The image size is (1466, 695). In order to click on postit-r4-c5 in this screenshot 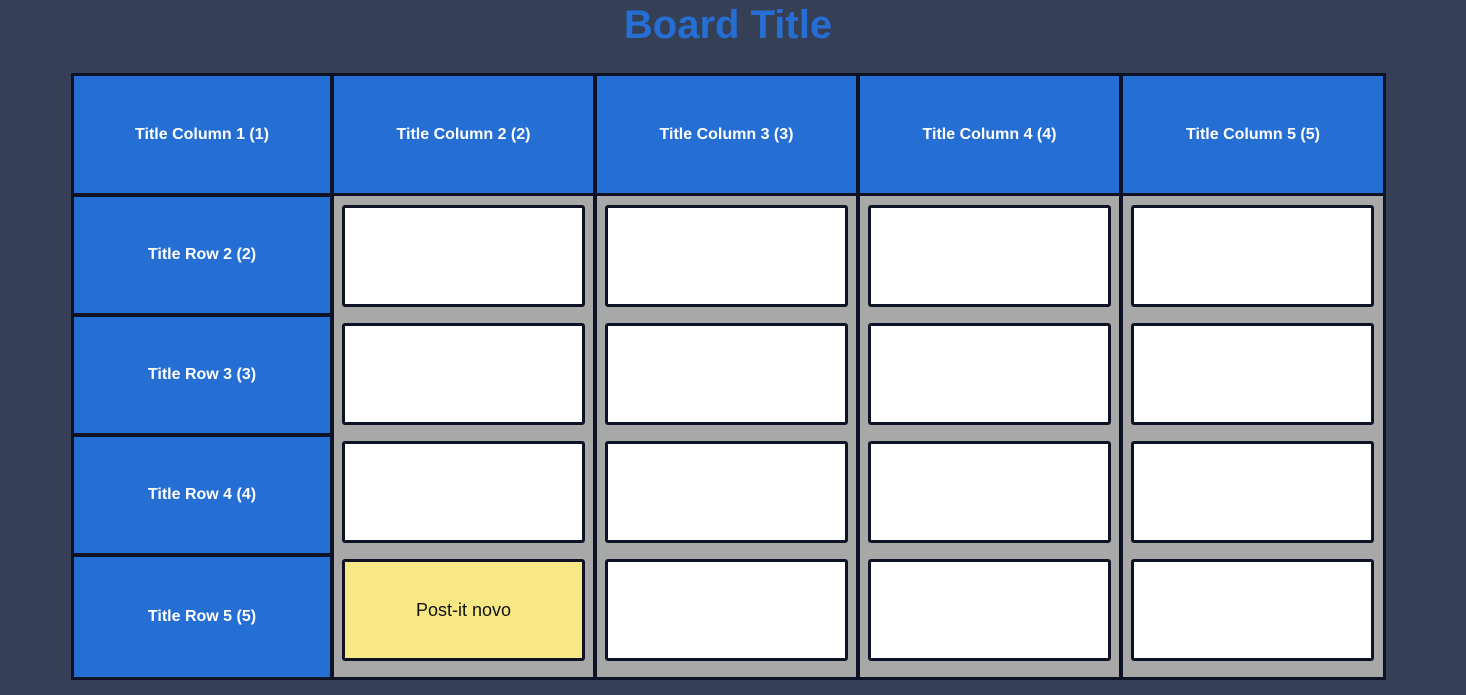, I will do `click(1252, 492)`.